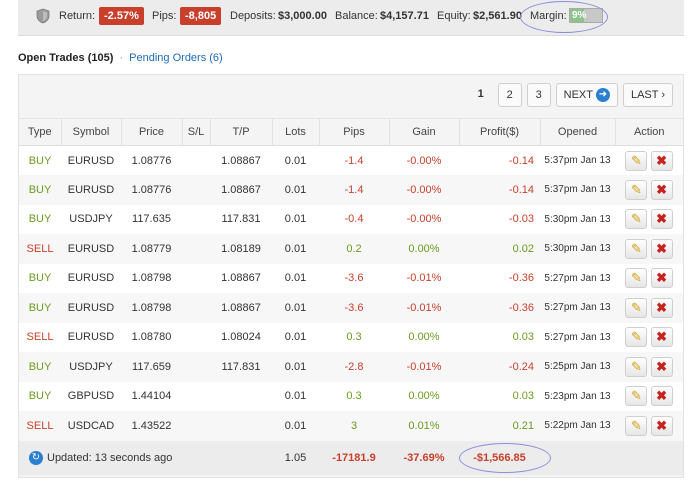 The height and width of the screenshot is (485, 700). What do you see at coordinates (424, 337) in the screenshot?
I see `gain: 0.00%` at bounding box center [424, 337].